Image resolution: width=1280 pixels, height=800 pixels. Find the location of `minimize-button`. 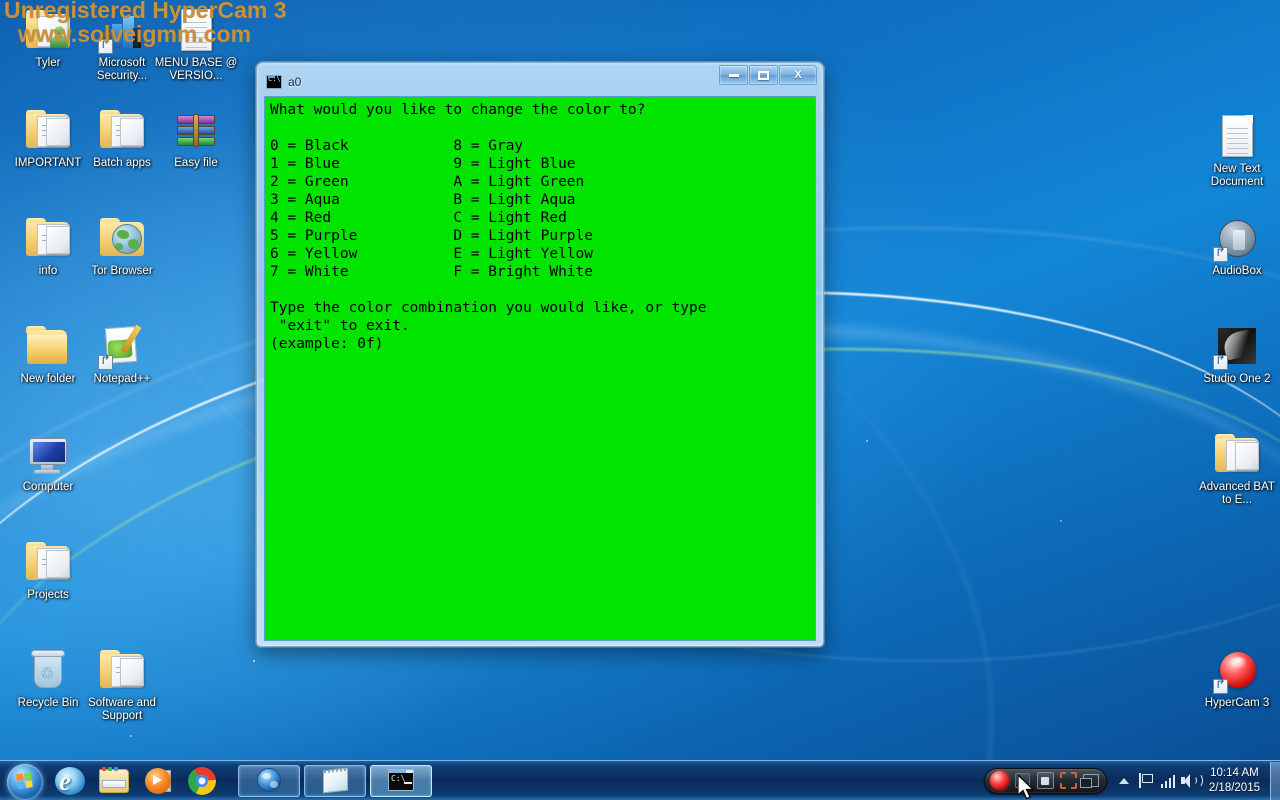

minimize-button is located at coordinates (733, 75).